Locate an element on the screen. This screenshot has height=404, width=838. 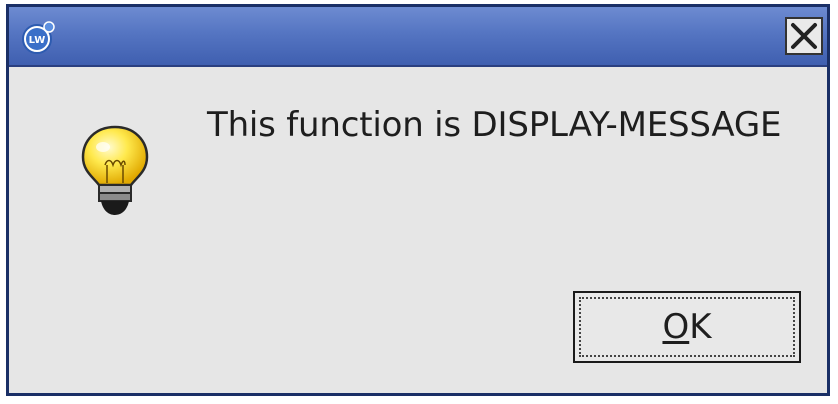
title-bar: LW is located at coordinates (418, 37).